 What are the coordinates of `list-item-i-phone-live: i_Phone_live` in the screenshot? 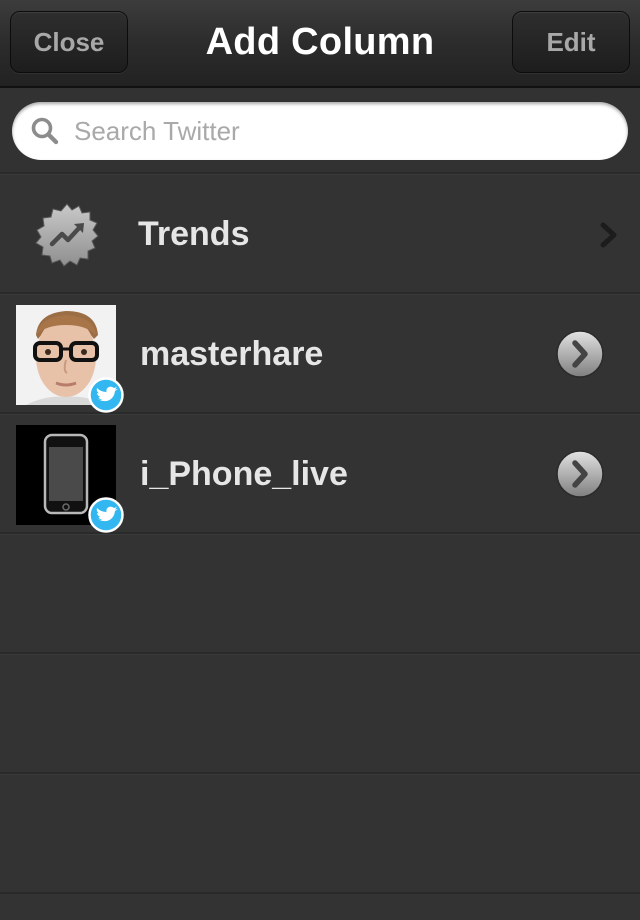 It's located at (320, 474).